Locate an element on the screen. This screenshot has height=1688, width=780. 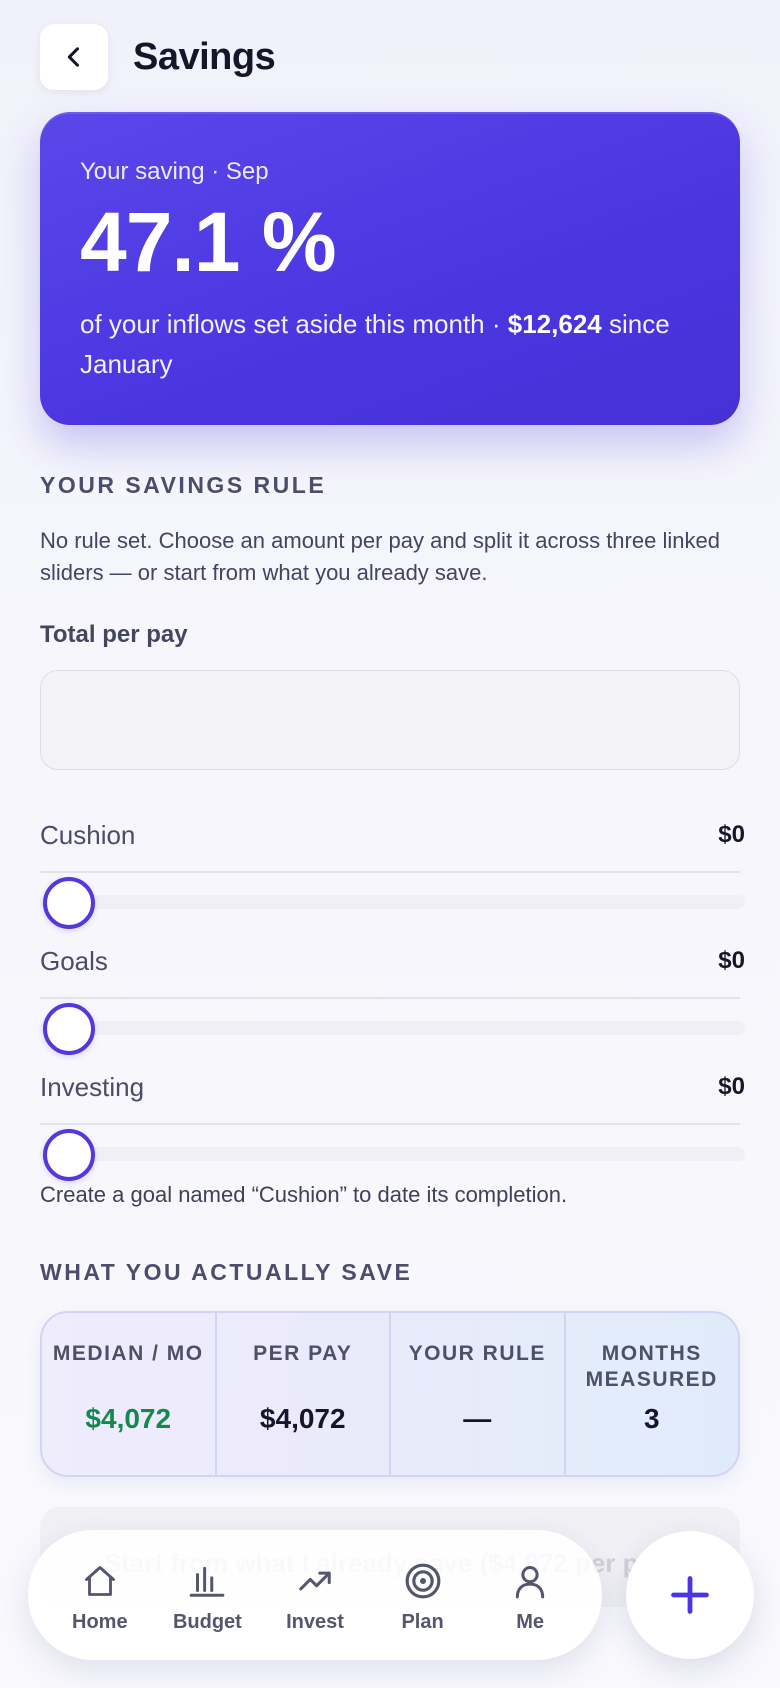
stat-median-per-month: MEDIAN / MO $4,072 is located at coordinates (129, 1394).